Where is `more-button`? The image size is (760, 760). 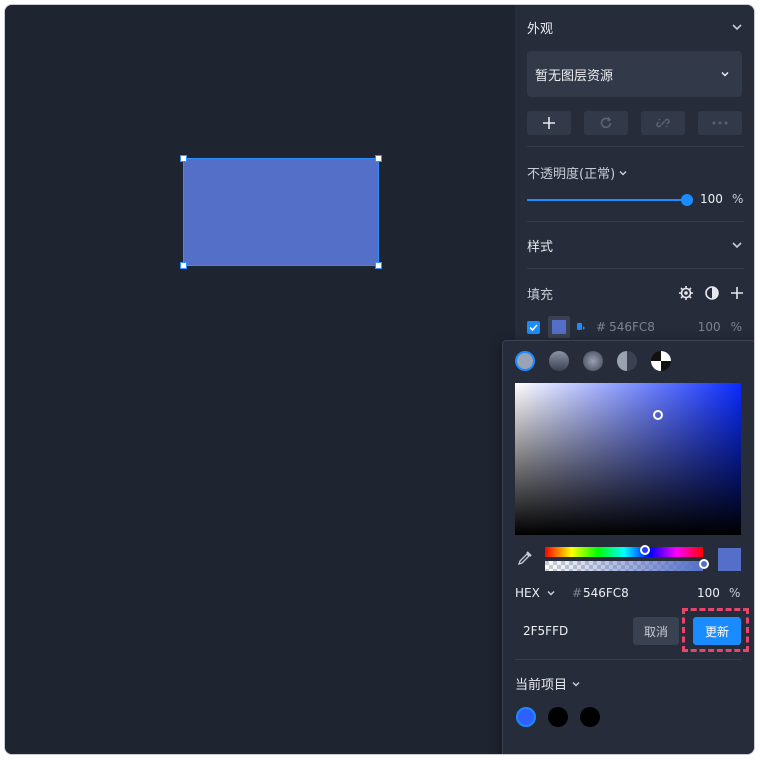 more-button is located at coordinates (720, 123).